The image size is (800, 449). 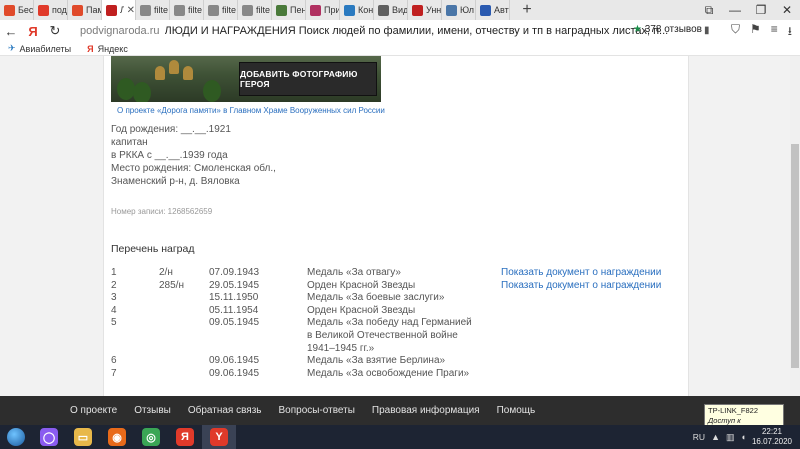 What do you see at coordinates (297, 10) in the screenshot?
I see `tab-label: Пен` at bounding box center [297, 10].